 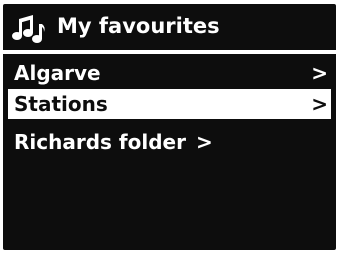 What do you see at coordinates (169, 52) in the screenshot?
I see `header-divider` at bounding box center [169, 52].